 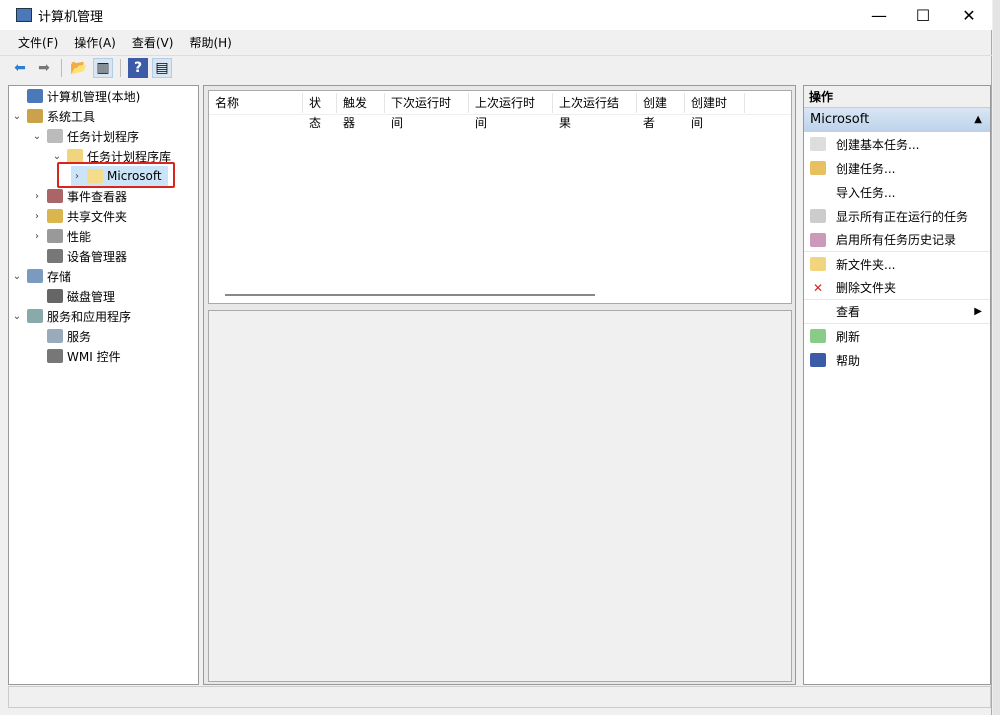 What do you see at coordinates (818, 239) in the screenshot?
I see `history-icon` at bounding box center [818, 239].